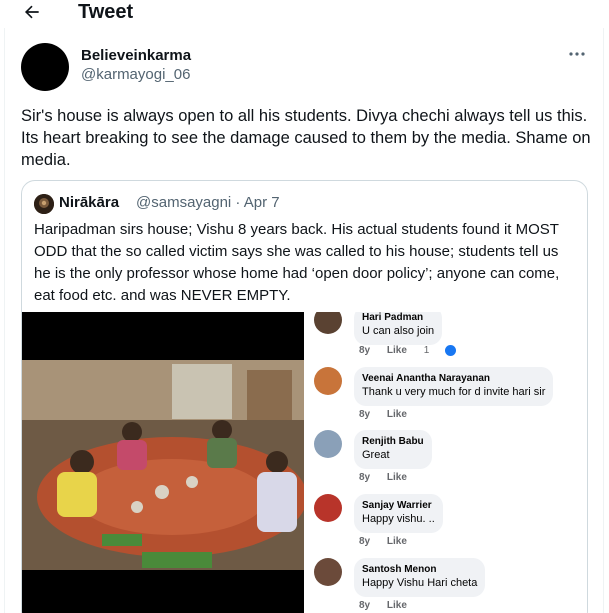  I want to click on more-horizontal-icon, so click(577, 54).